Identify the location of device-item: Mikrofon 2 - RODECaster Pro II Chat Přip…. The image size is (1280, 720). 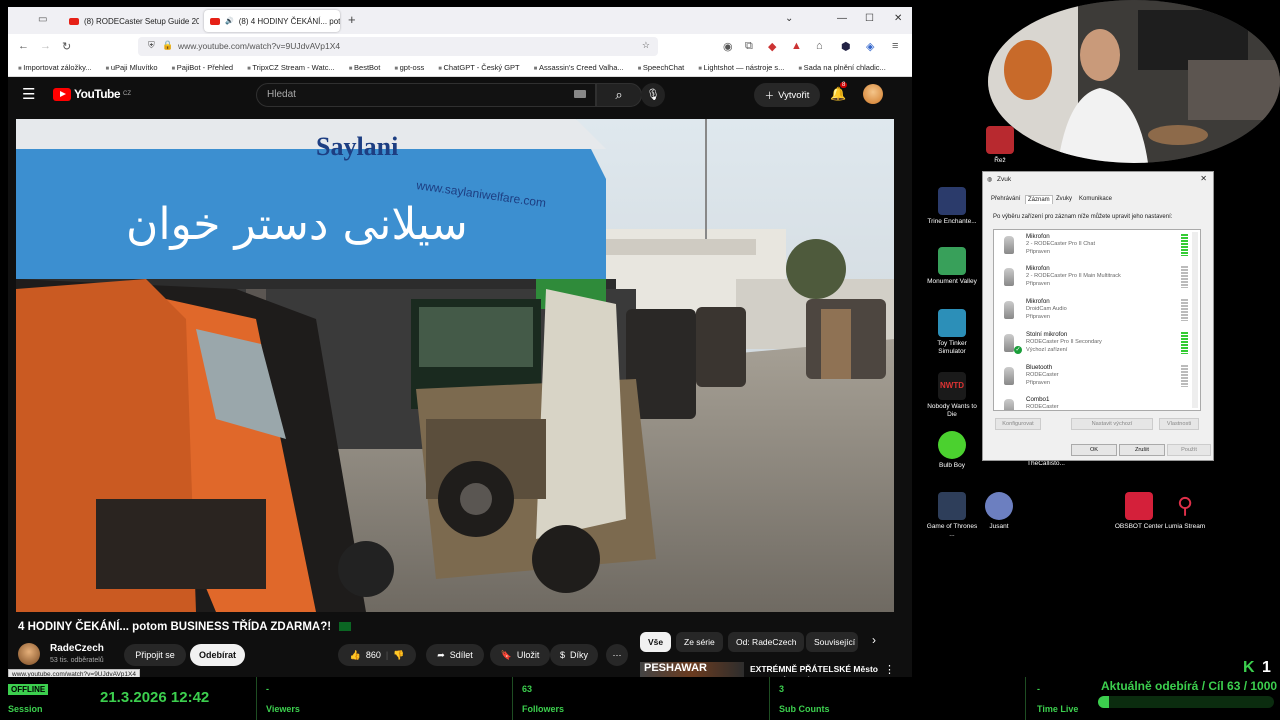
(1093, 246).